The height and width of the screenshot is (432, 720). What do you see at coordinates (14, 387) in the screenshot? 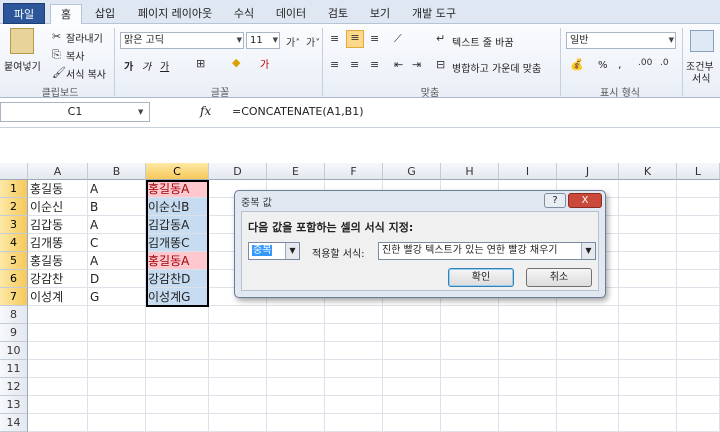
I see `row-header: 12` at bounding box center [14, 387].